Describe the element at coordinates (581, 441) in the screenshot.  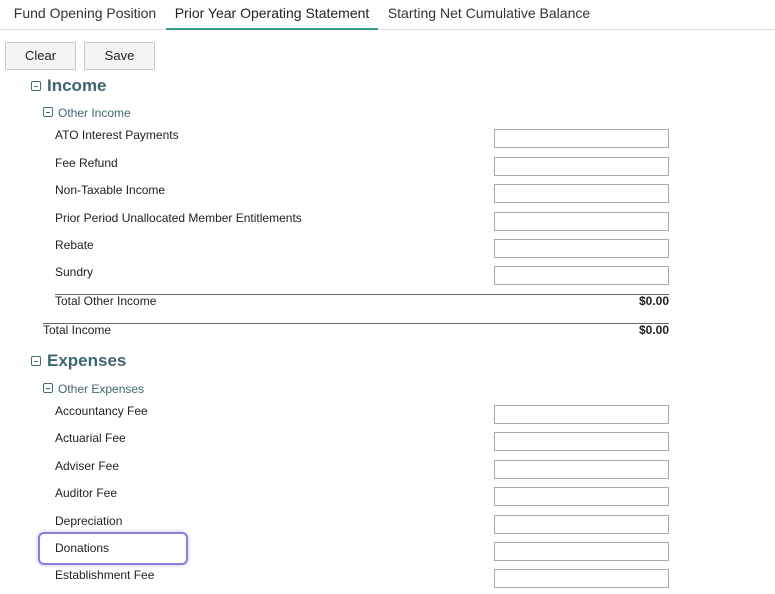
I see `actuarial-fee-input` at that location.